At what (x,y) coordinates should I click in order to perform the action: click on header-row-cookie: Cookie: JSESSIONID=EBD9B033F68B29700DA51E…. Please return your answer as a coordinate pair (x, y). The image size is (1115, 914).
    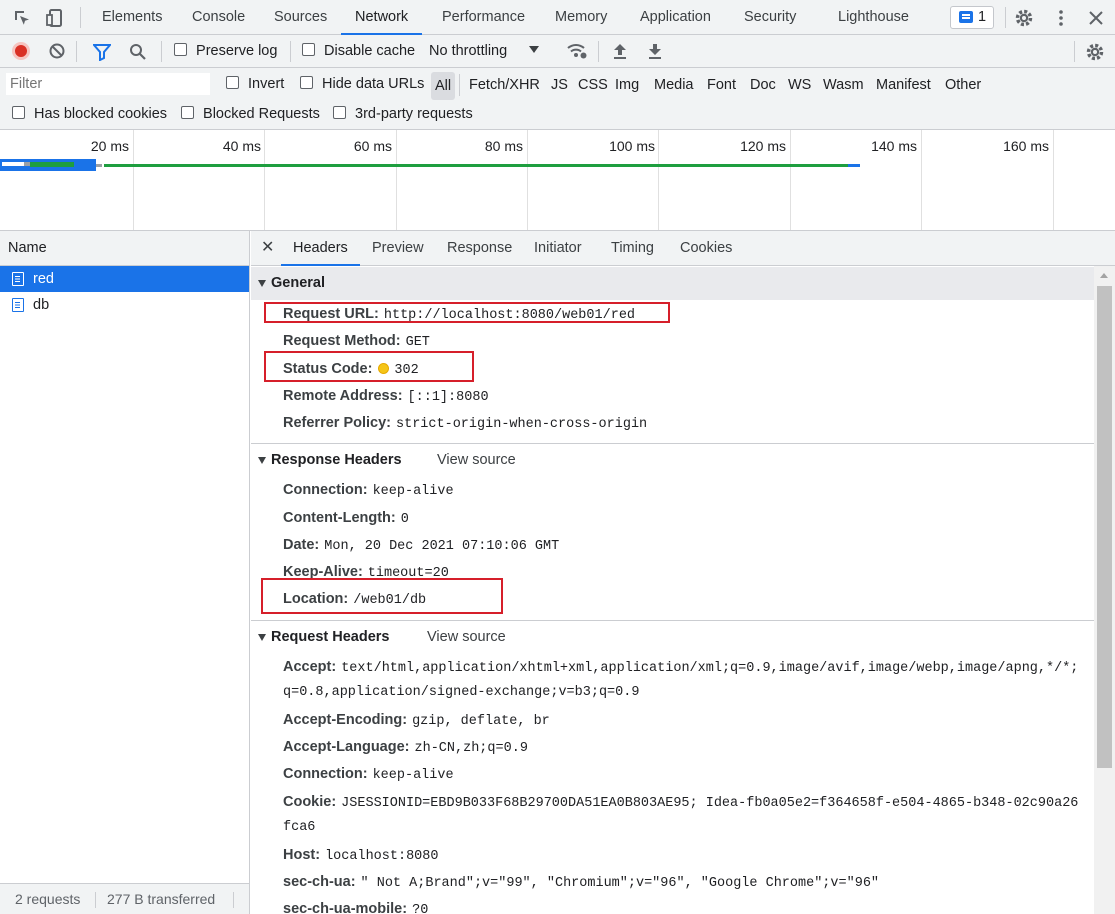
    Looking at the image, I should click on (680, 803).